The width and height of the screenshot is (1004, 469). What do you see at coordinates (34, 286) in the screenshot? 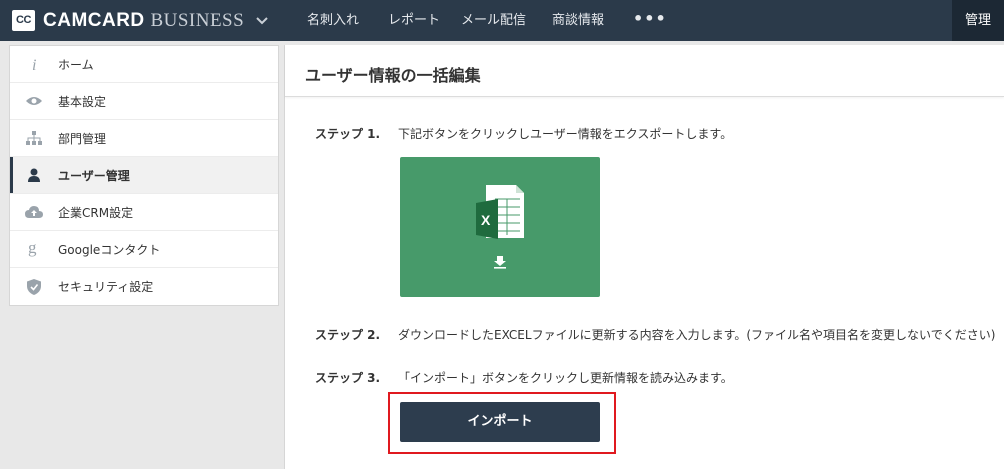
I see `shield-icon` at bounding box center [34, 286].